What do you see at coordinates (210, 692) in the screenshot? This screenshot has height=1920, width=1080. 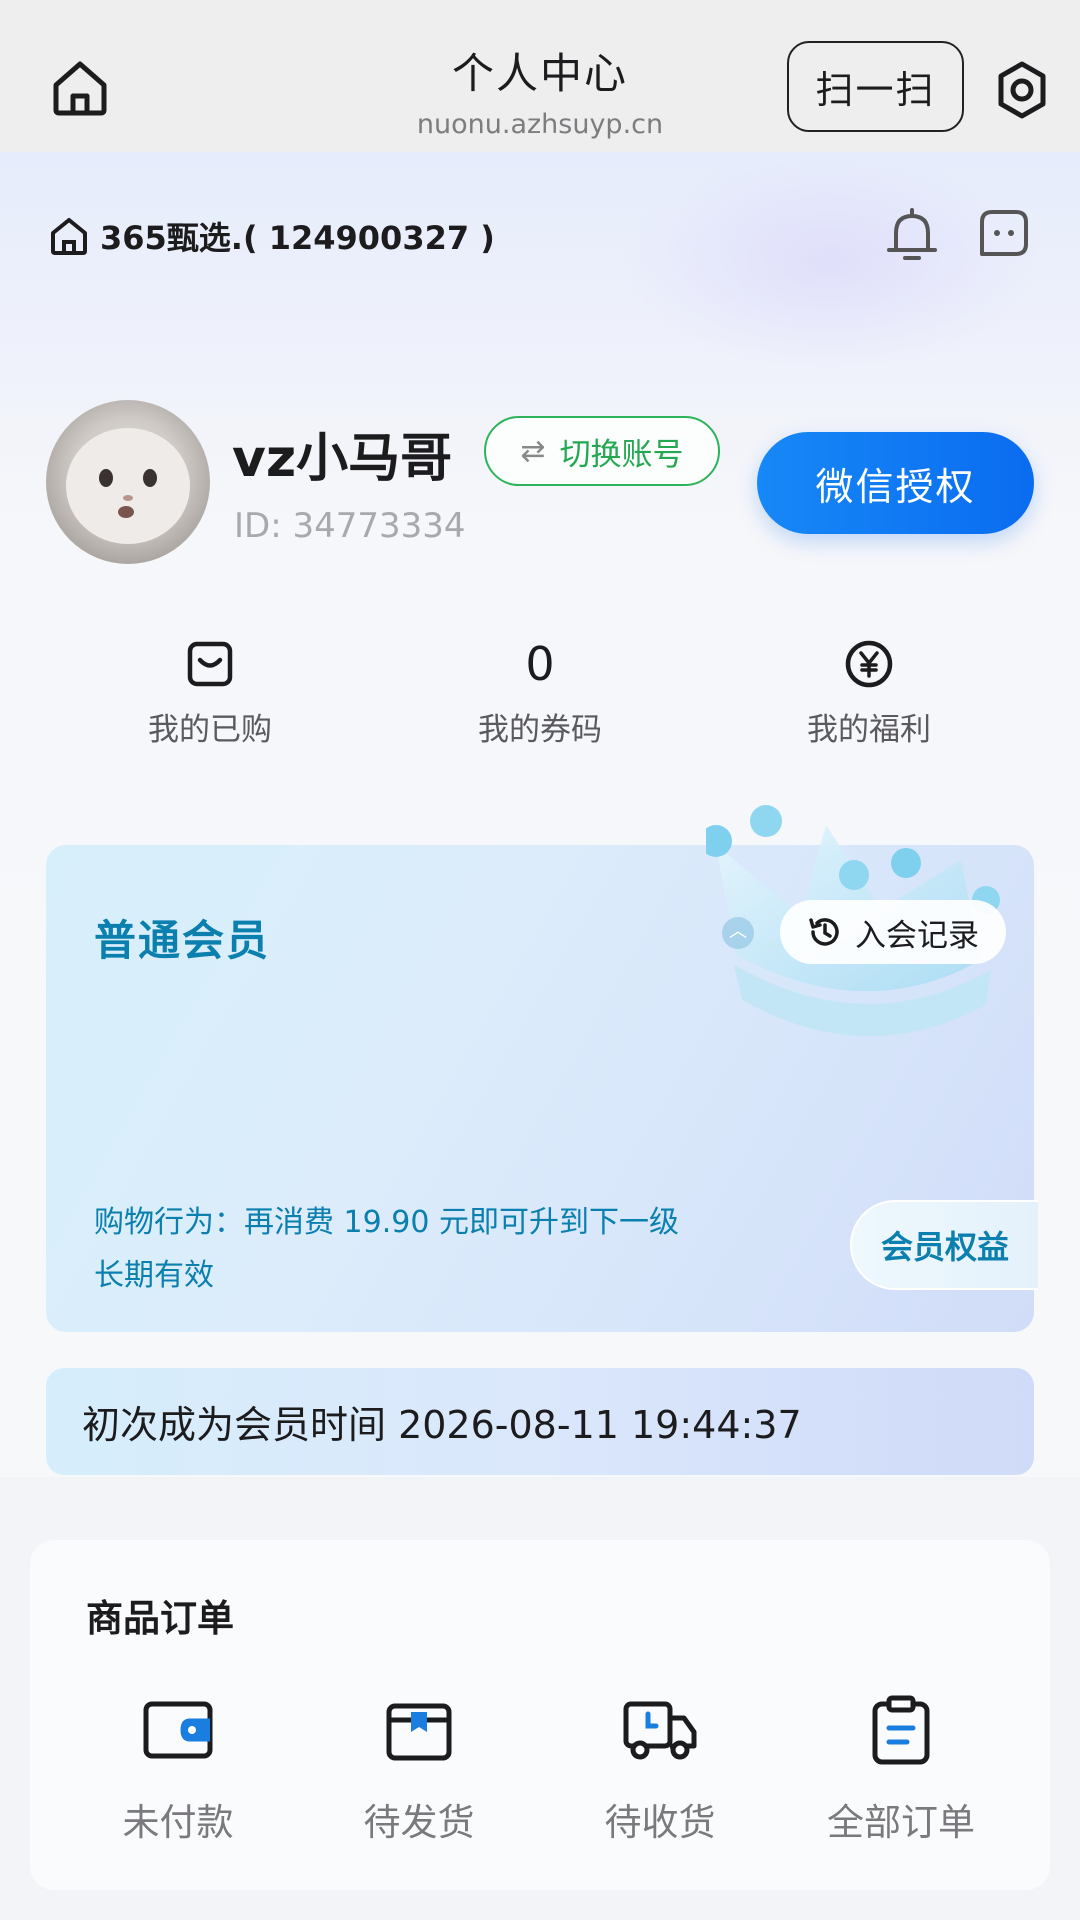 I see `stat-purchased: 我的已购` at bounding box center [210, 692].